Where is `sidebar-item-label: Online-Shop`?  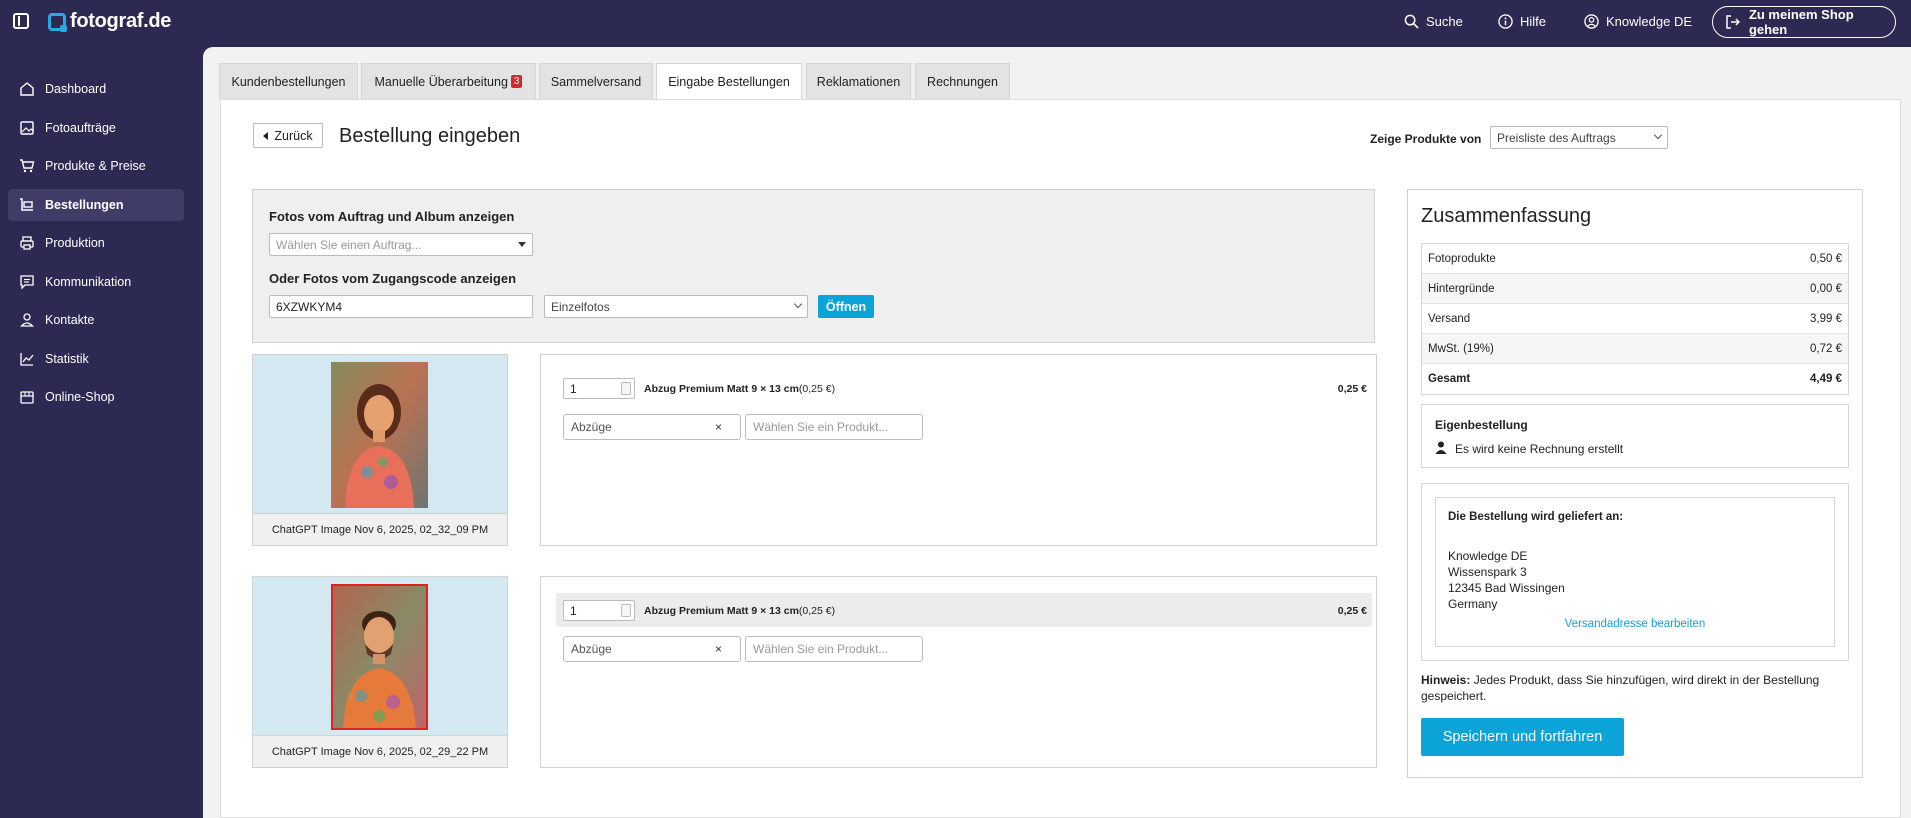 sidebar-item-label: Online-Shop is located at coordinates (80, 397).